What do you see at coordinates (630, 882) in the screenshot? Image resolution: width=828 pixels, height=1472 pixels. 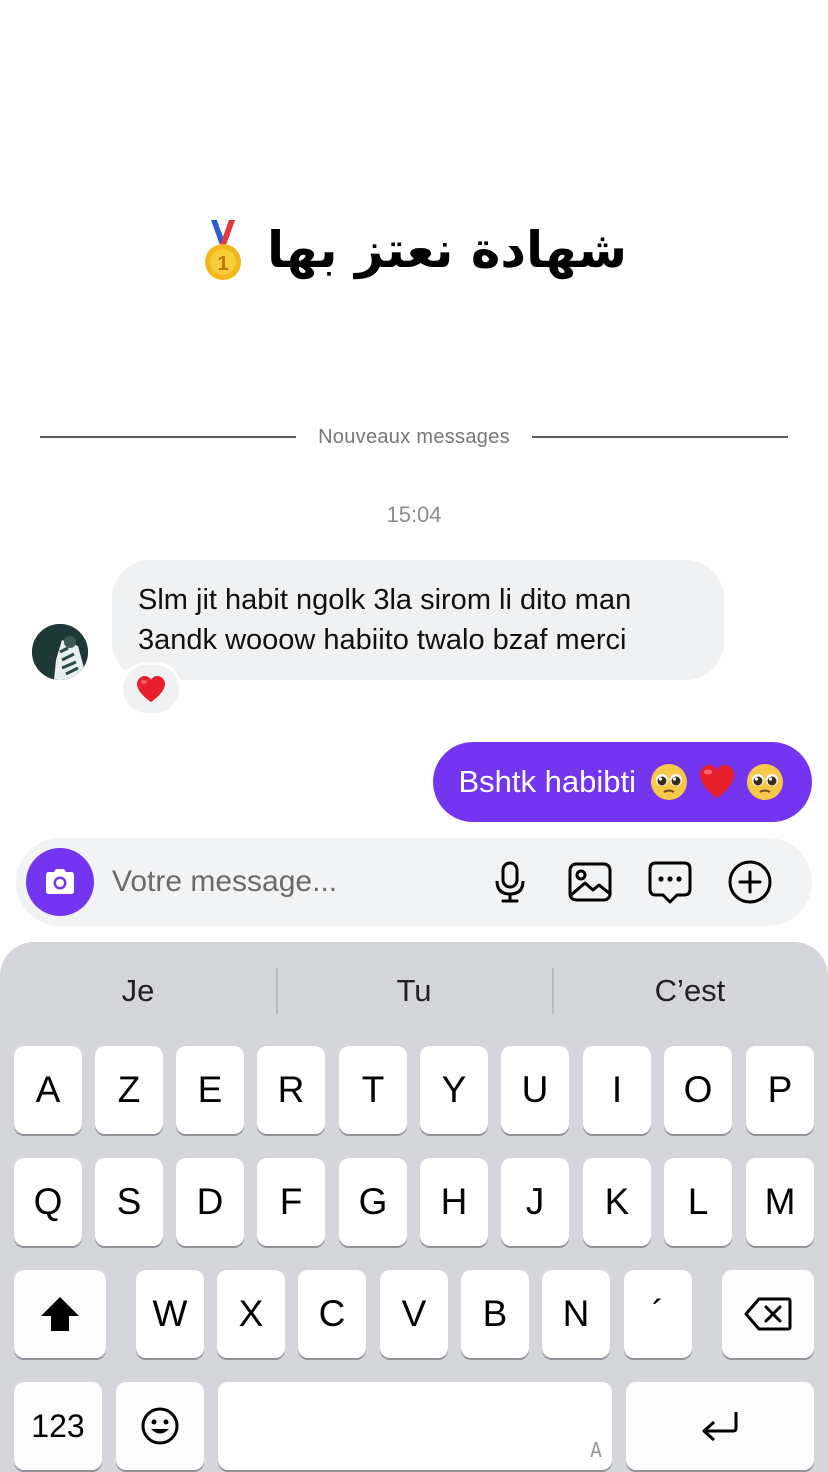 I see `composer-tools` at bounding box center [630, 882].